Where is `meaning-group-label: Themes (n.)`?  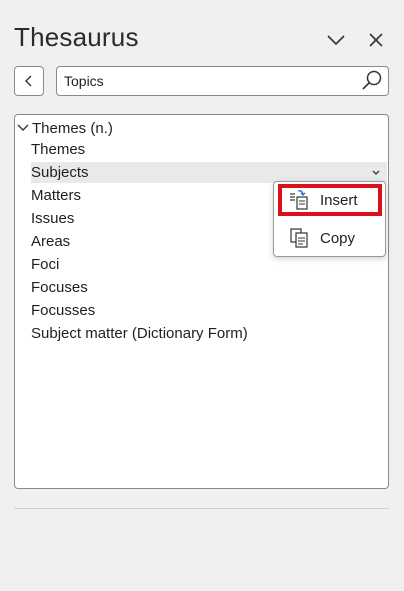
meaning-group-label: Themes (n.) is located at coordinates (72, 128).